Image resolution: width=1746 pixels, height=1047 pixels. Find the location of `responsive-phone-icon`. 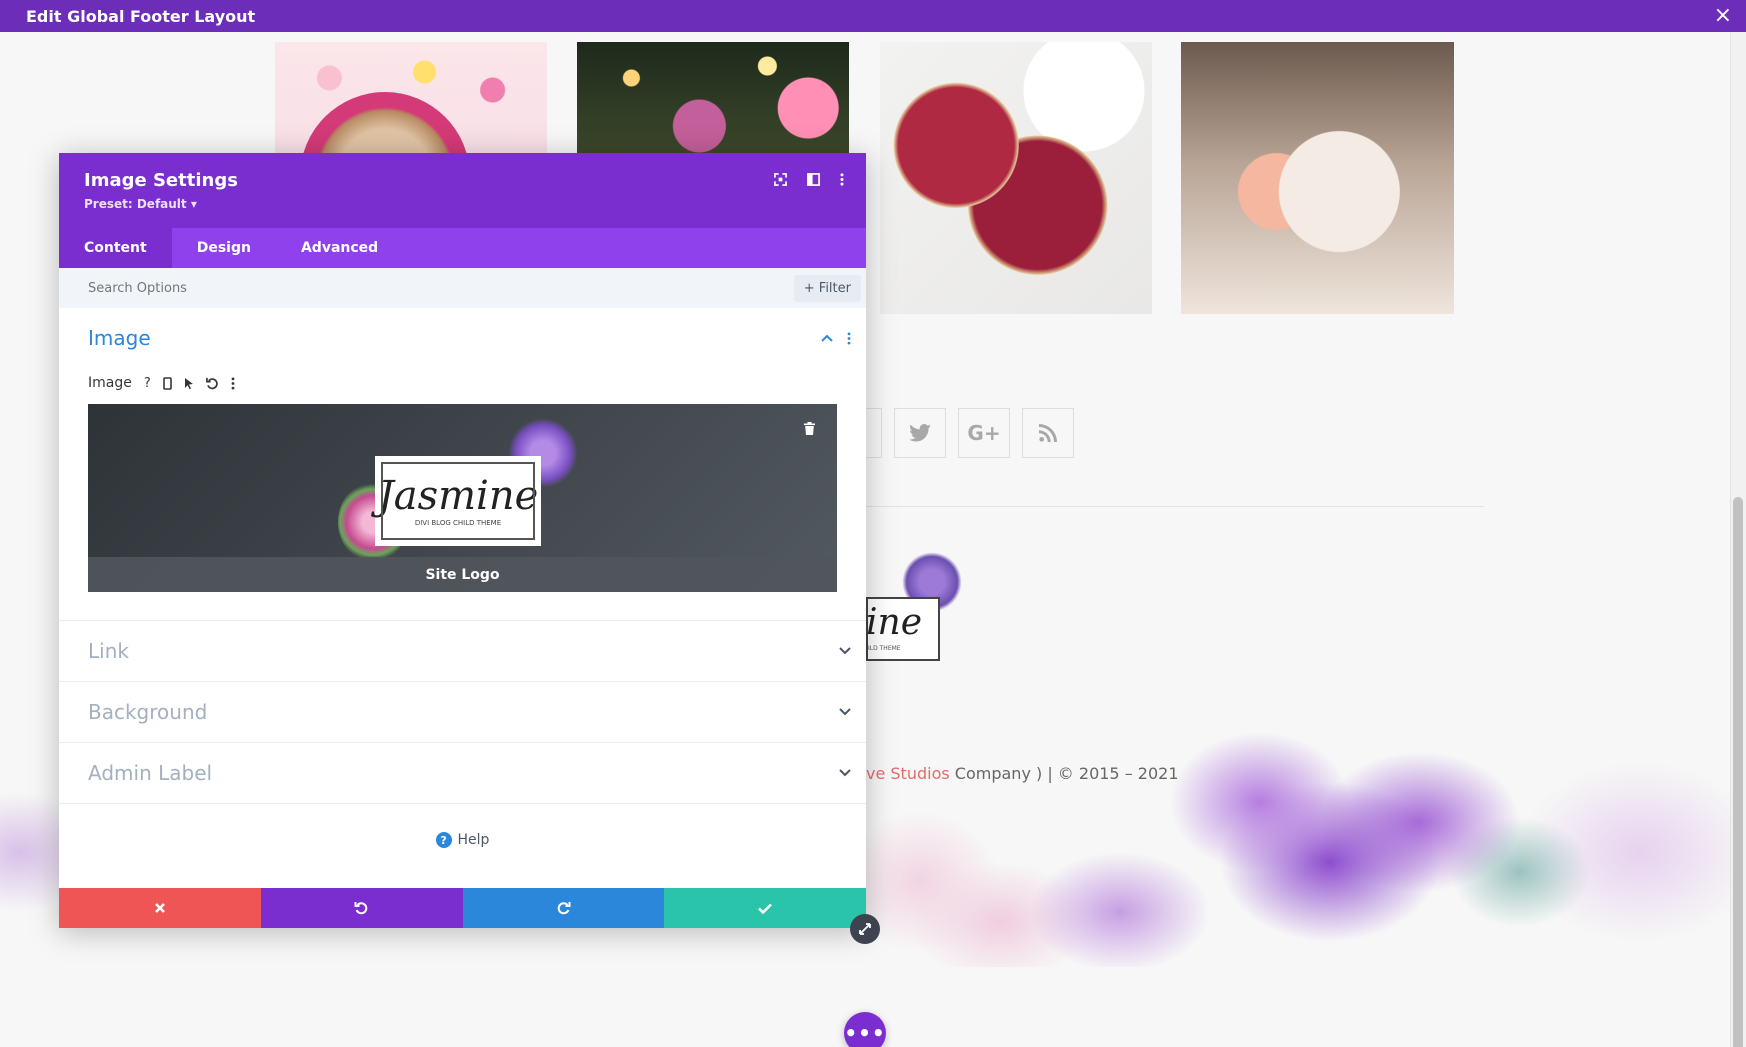

responsive-phone-icon is located at coordinates (167, 383).